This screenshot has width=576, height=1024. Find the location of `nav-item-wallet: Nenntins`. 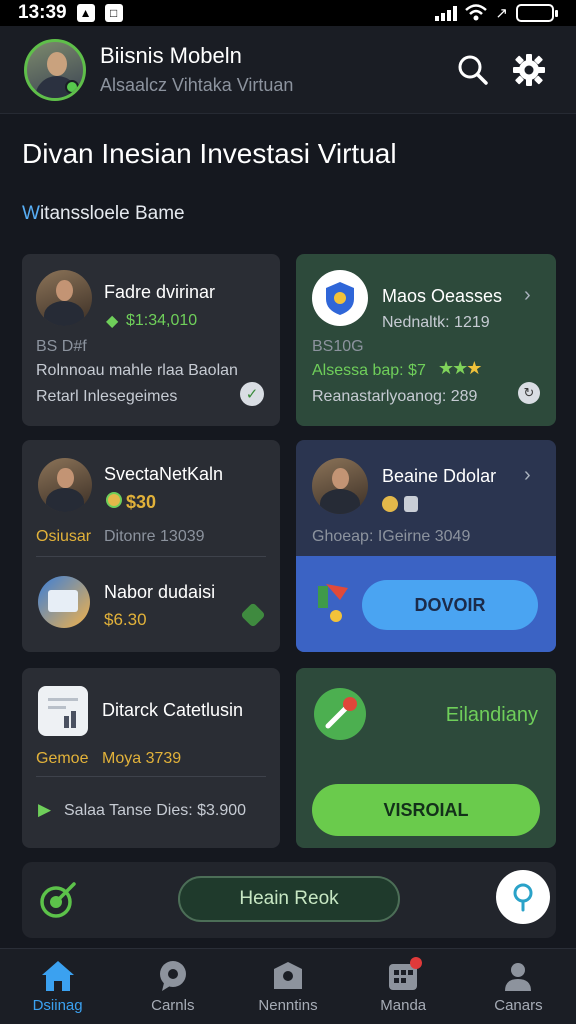

nav-item-wallet: Nenntins is located at coordinates (287, 986).